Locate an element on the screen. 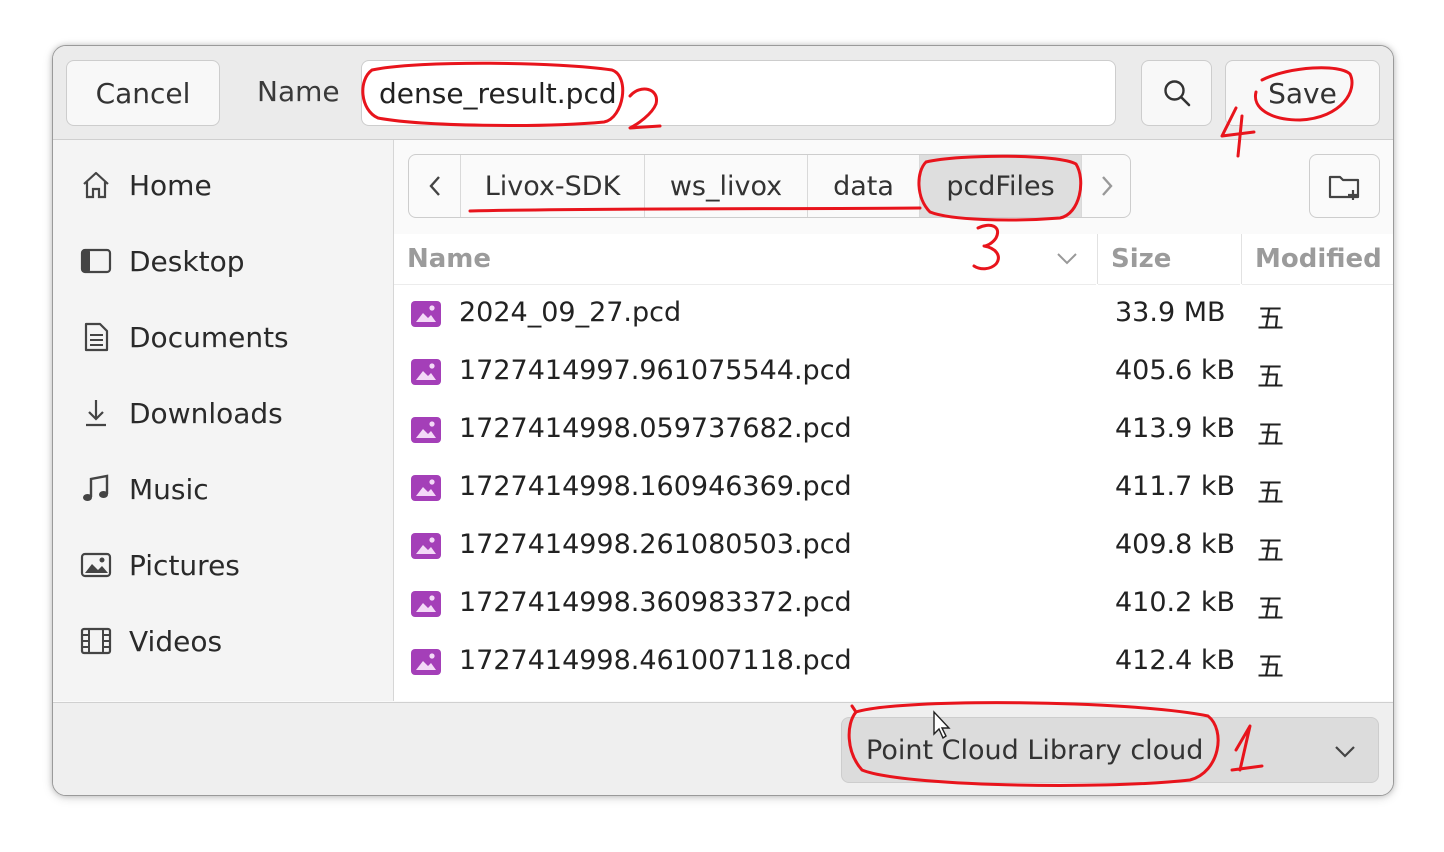  sidebar-item-label: Downloads is located at coordinates (206, 413).